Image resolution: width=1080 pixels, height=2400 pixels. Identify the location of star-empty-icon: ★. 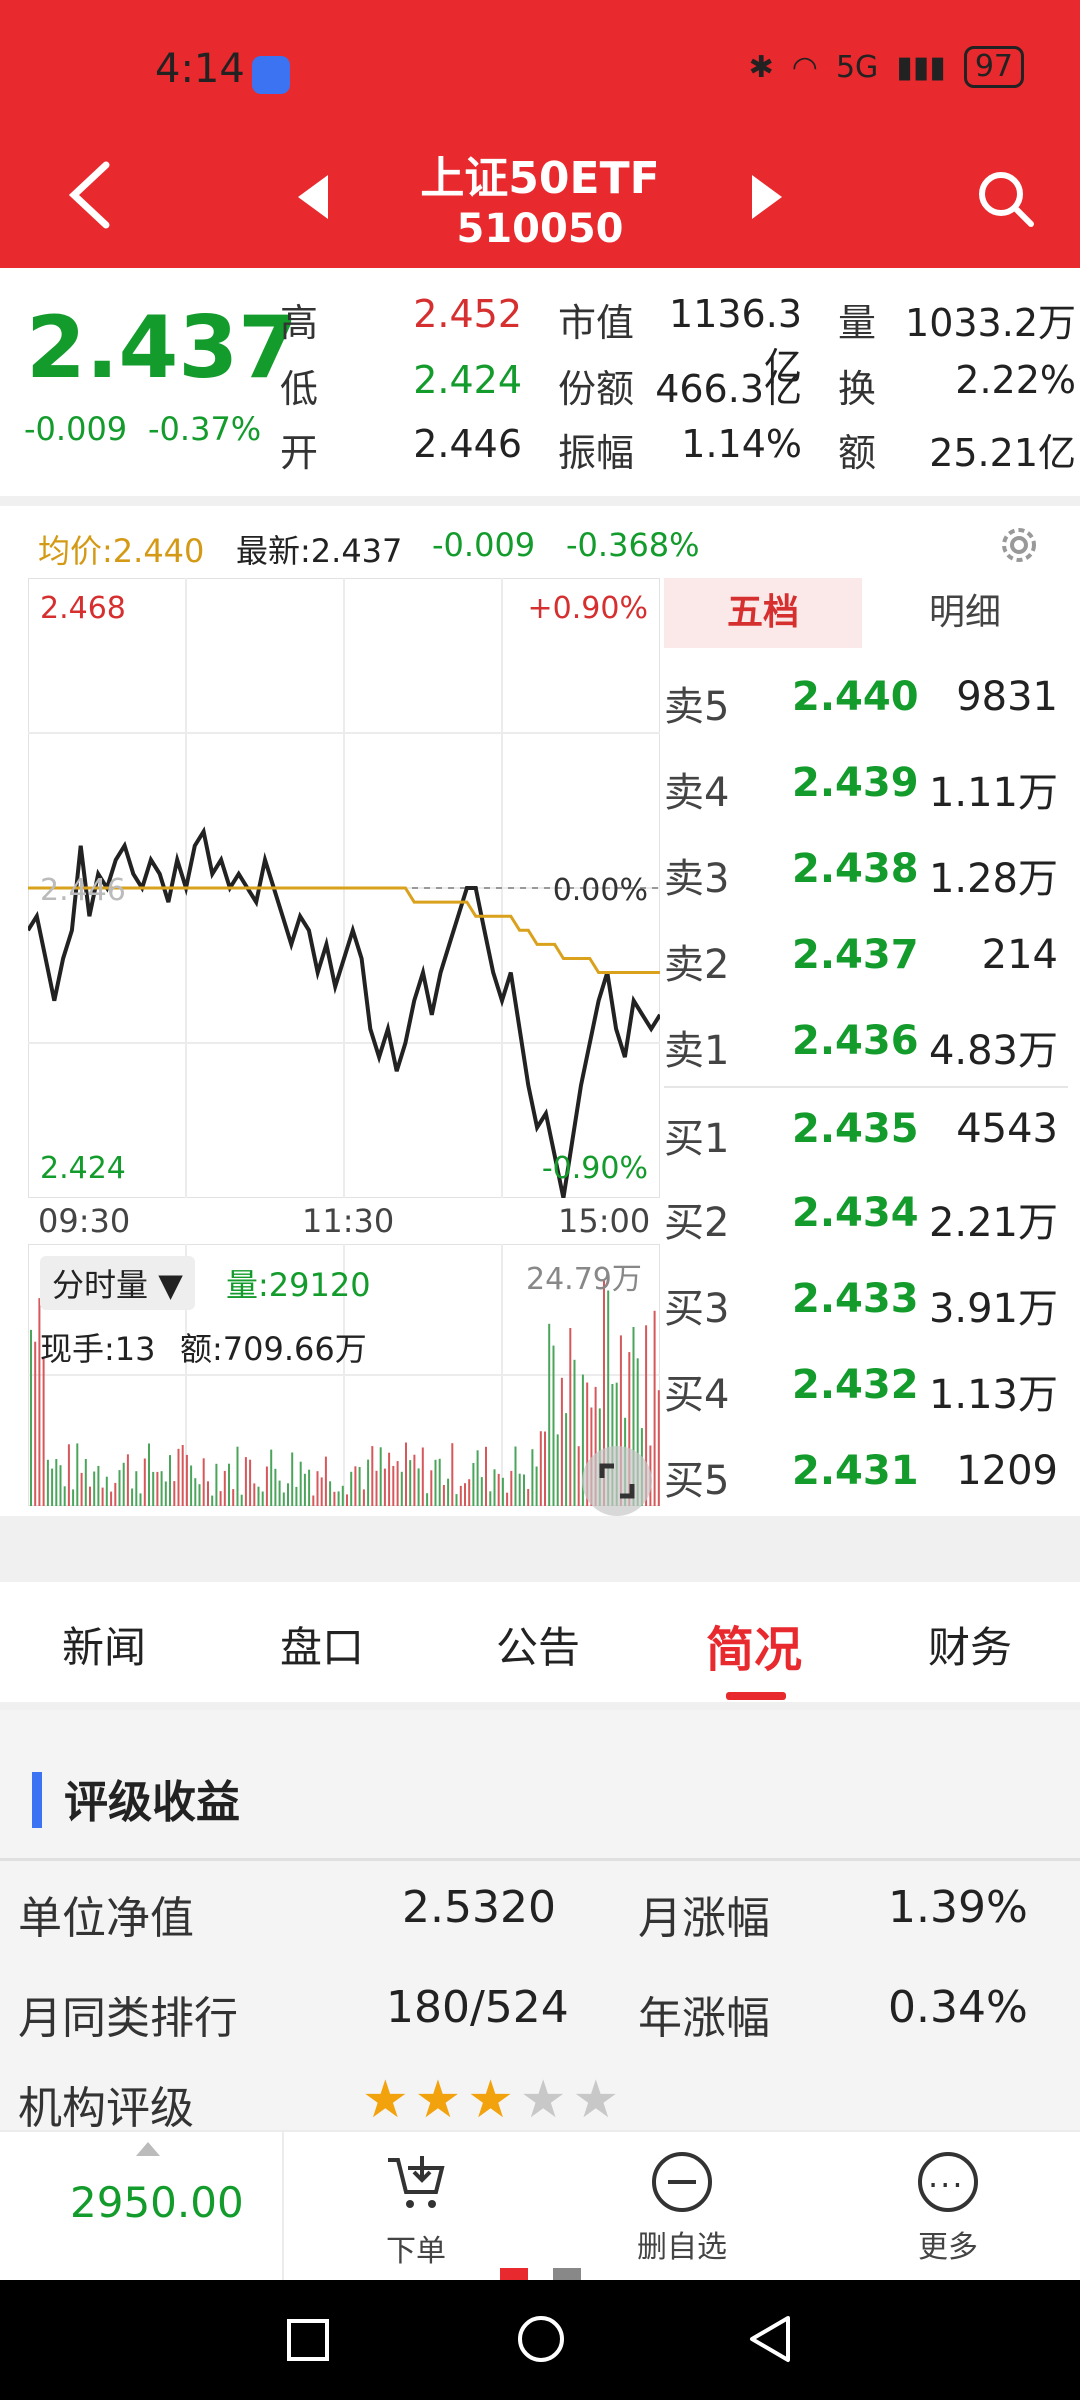
(599, 2100).